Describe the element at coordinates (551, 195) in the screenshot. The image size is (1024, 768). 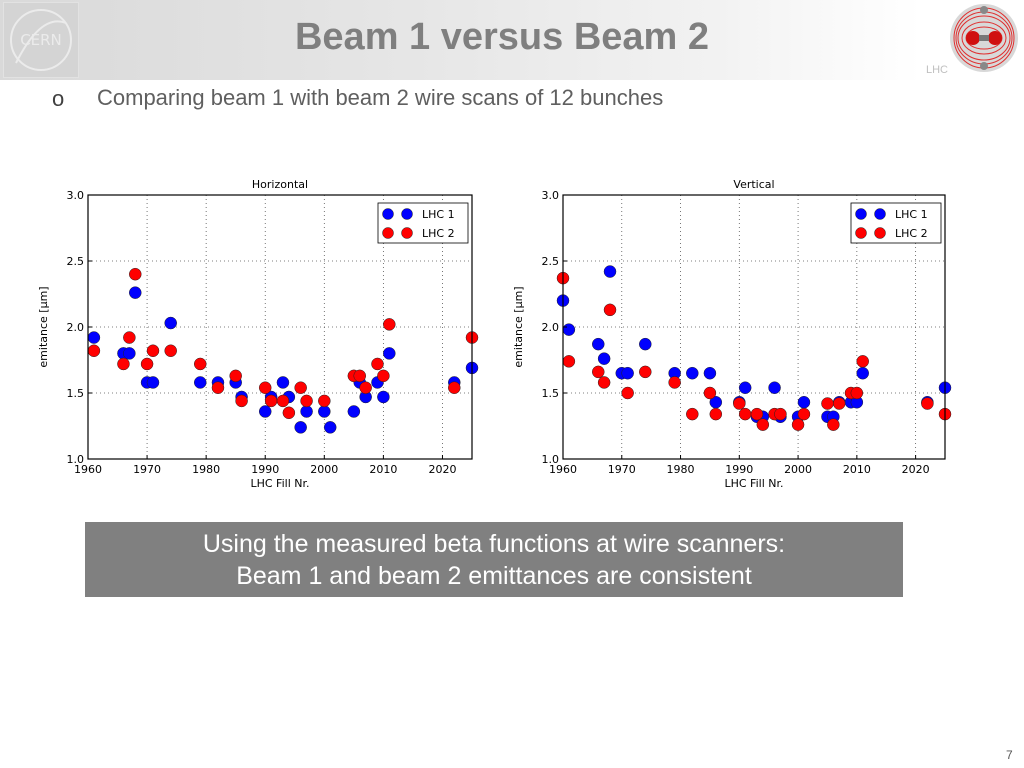
I see `y-tick-label: 3.0` at that location.